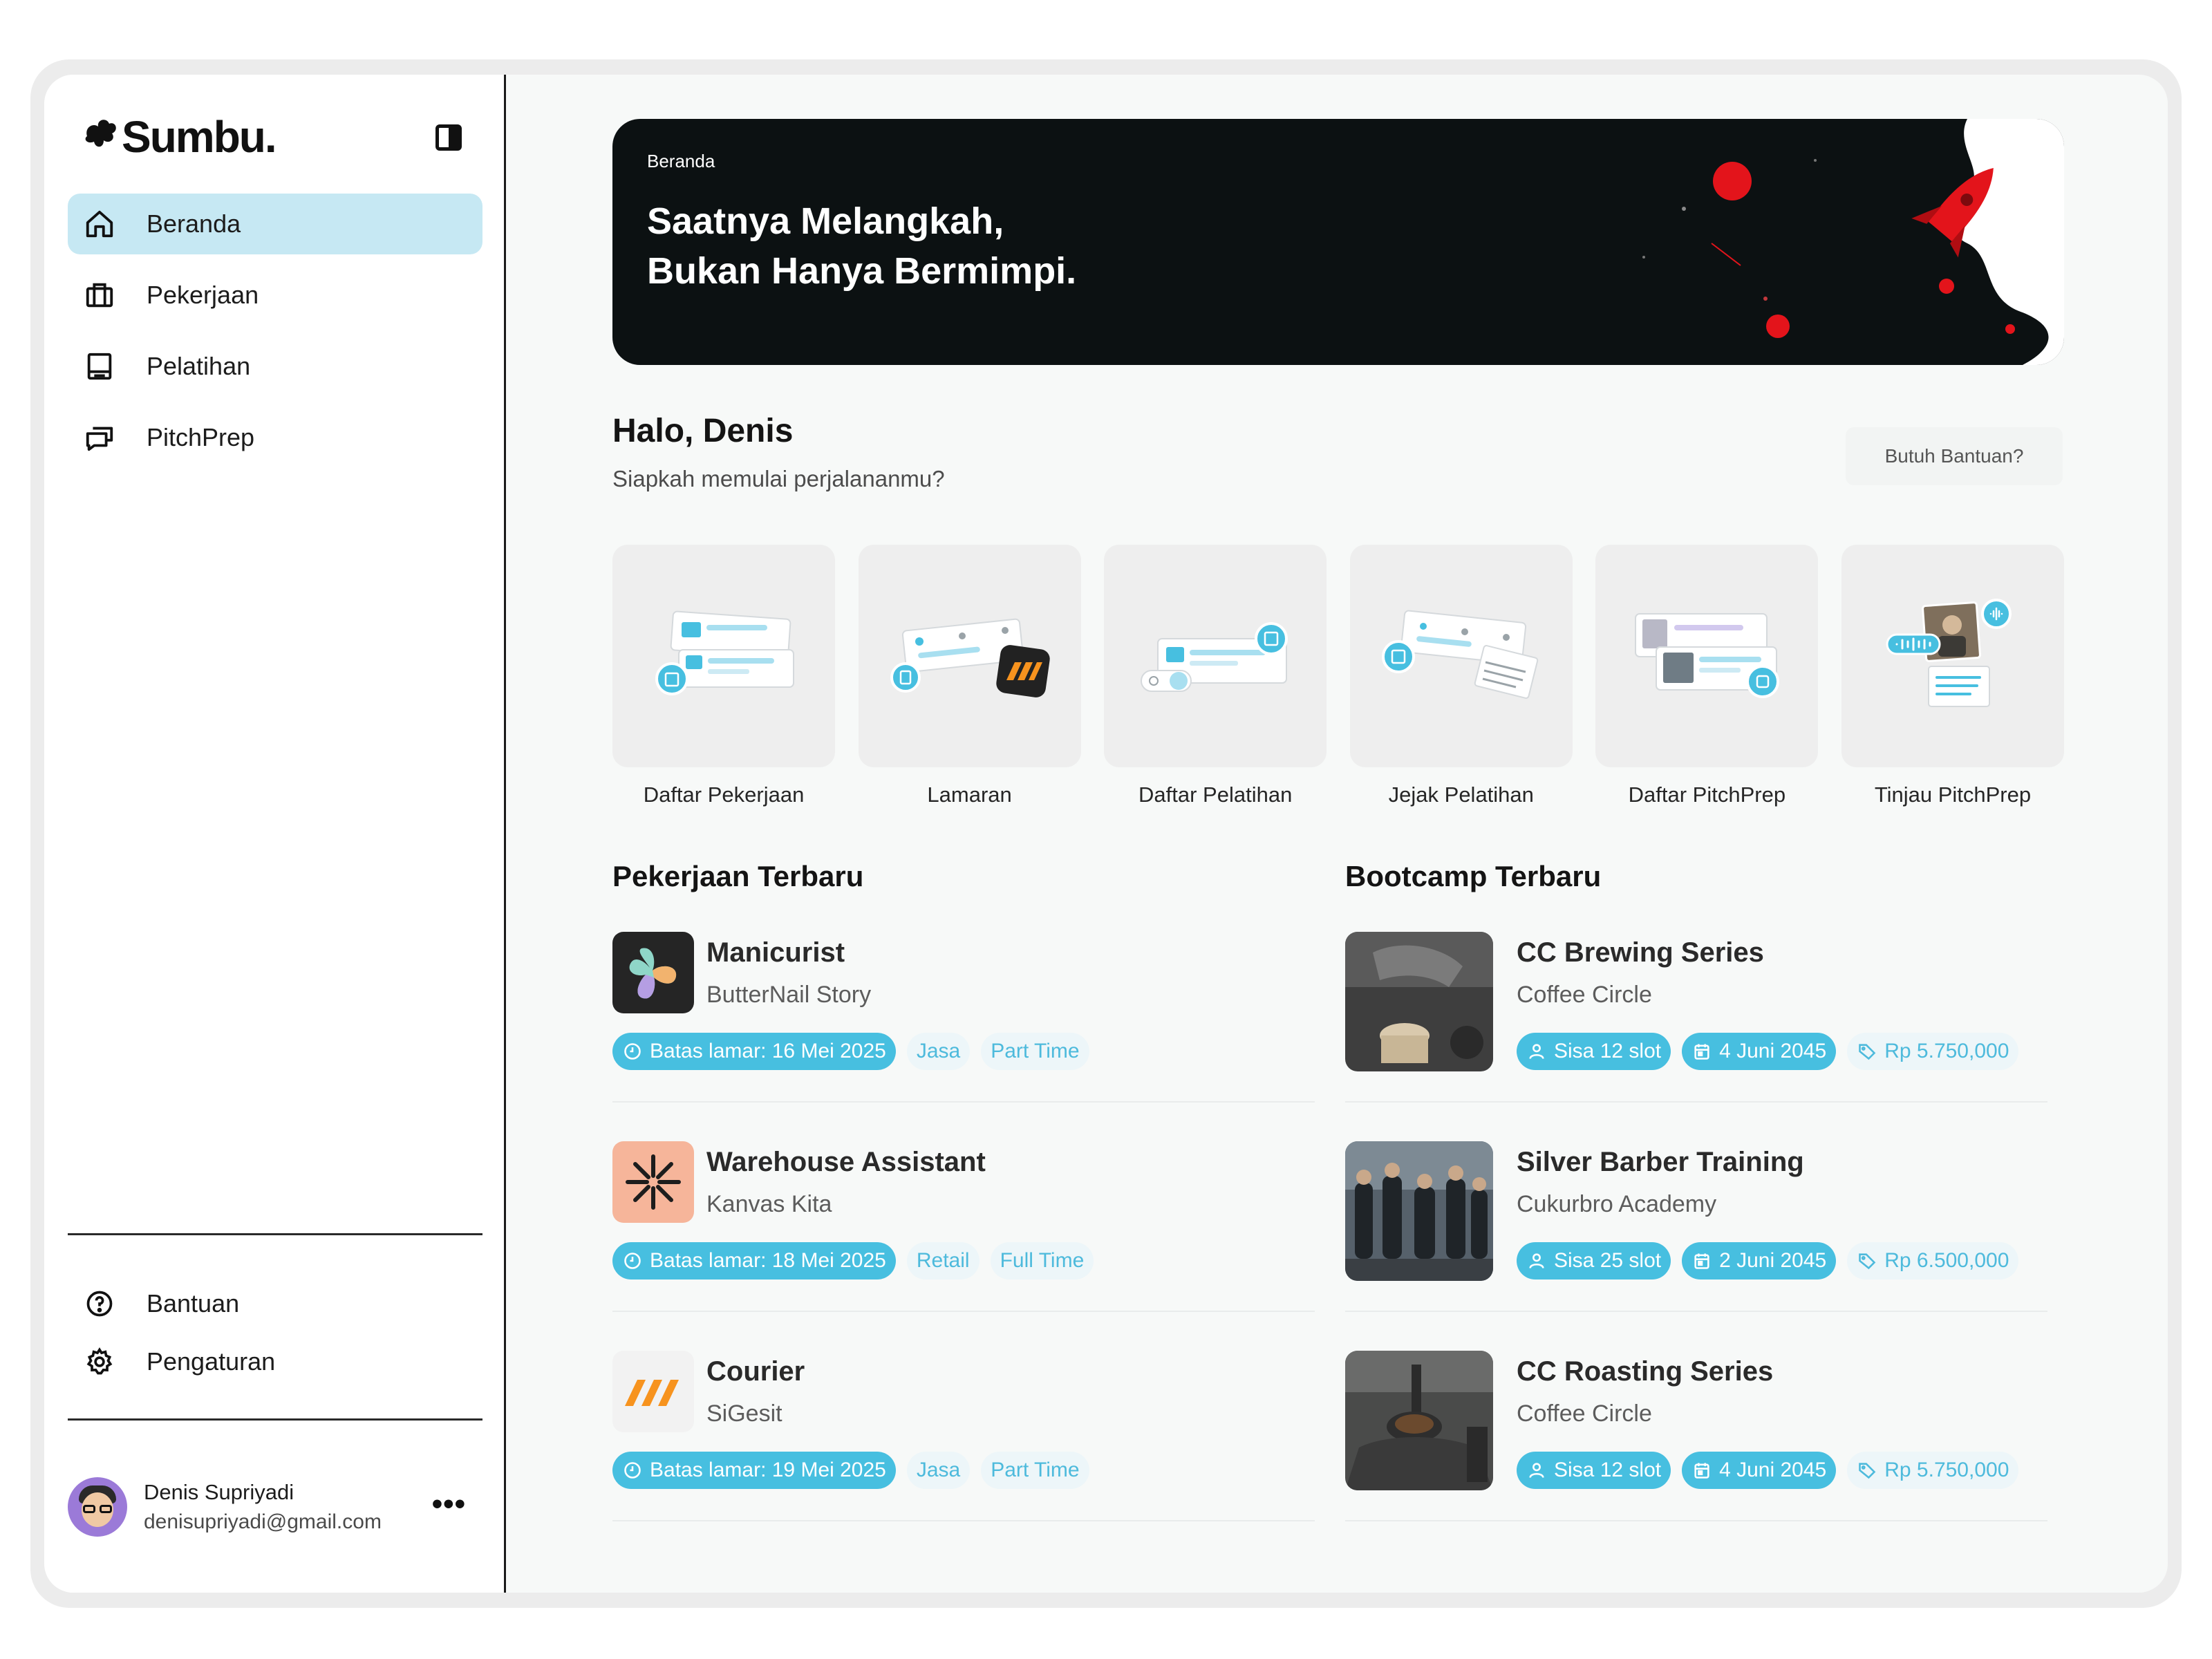 The image size is (2212, 1659). Describe the element at coordinates (1953, 794) in the screenshot. I see `shortcut-label: Tinjau PitchPrep` at that location.